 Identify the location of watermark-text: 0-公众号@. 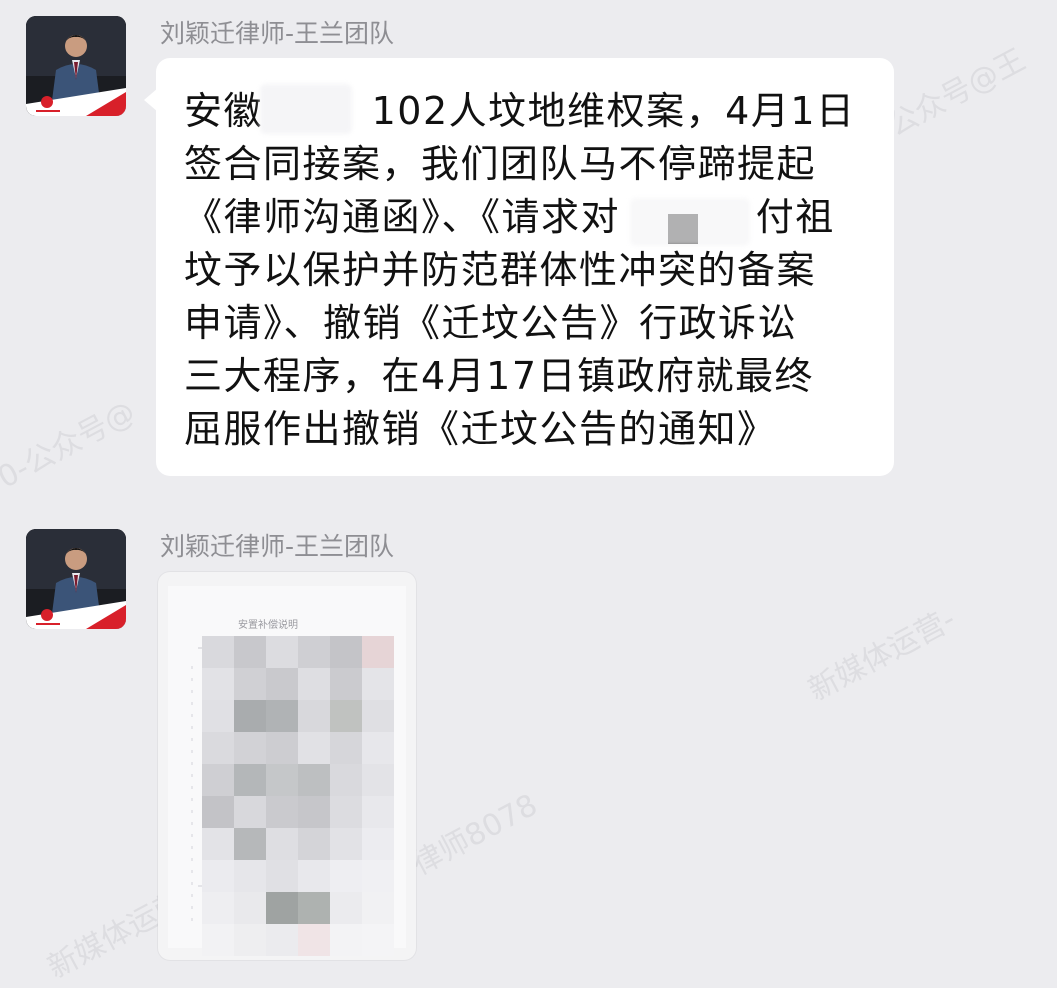
(71, 445).